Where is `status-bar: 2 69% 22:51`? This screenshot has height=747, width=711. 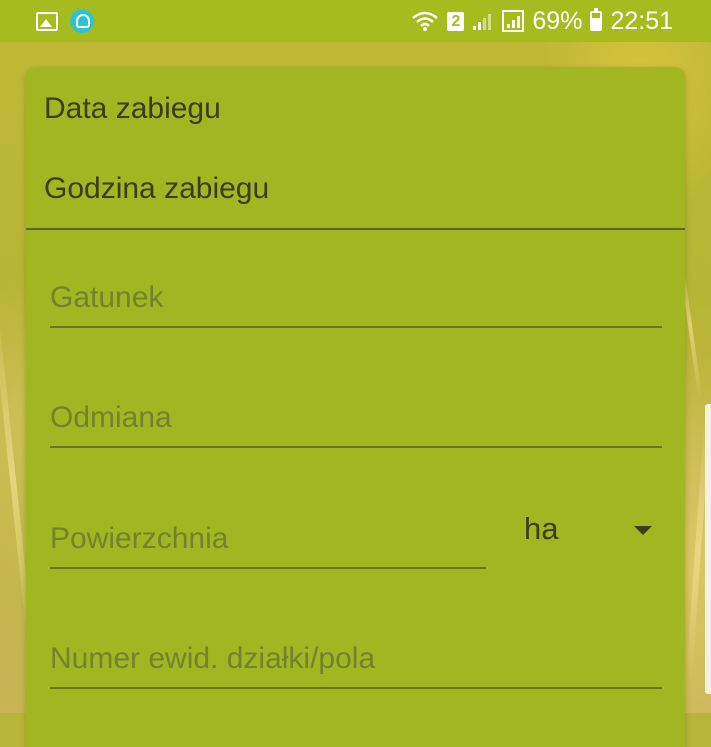 status-bar: 2 69% 22:51 is located at coordinates (355, 21).